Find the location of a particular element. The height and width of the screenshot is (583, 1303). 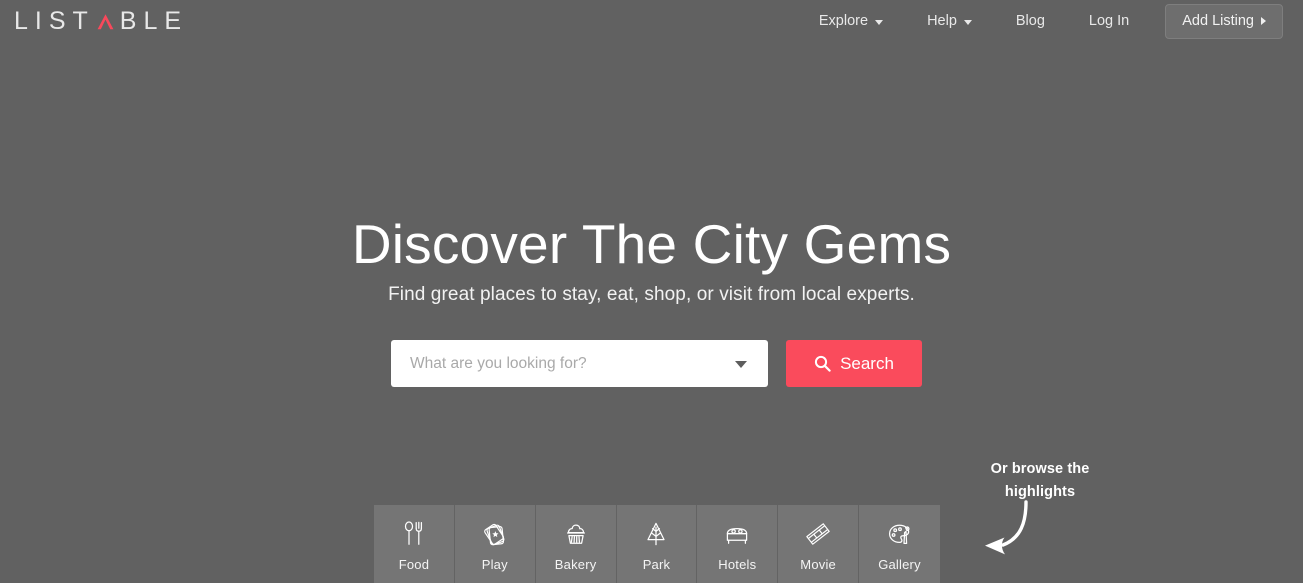

nav-item-explore-label: Explore is located at coordinates (843, 21).